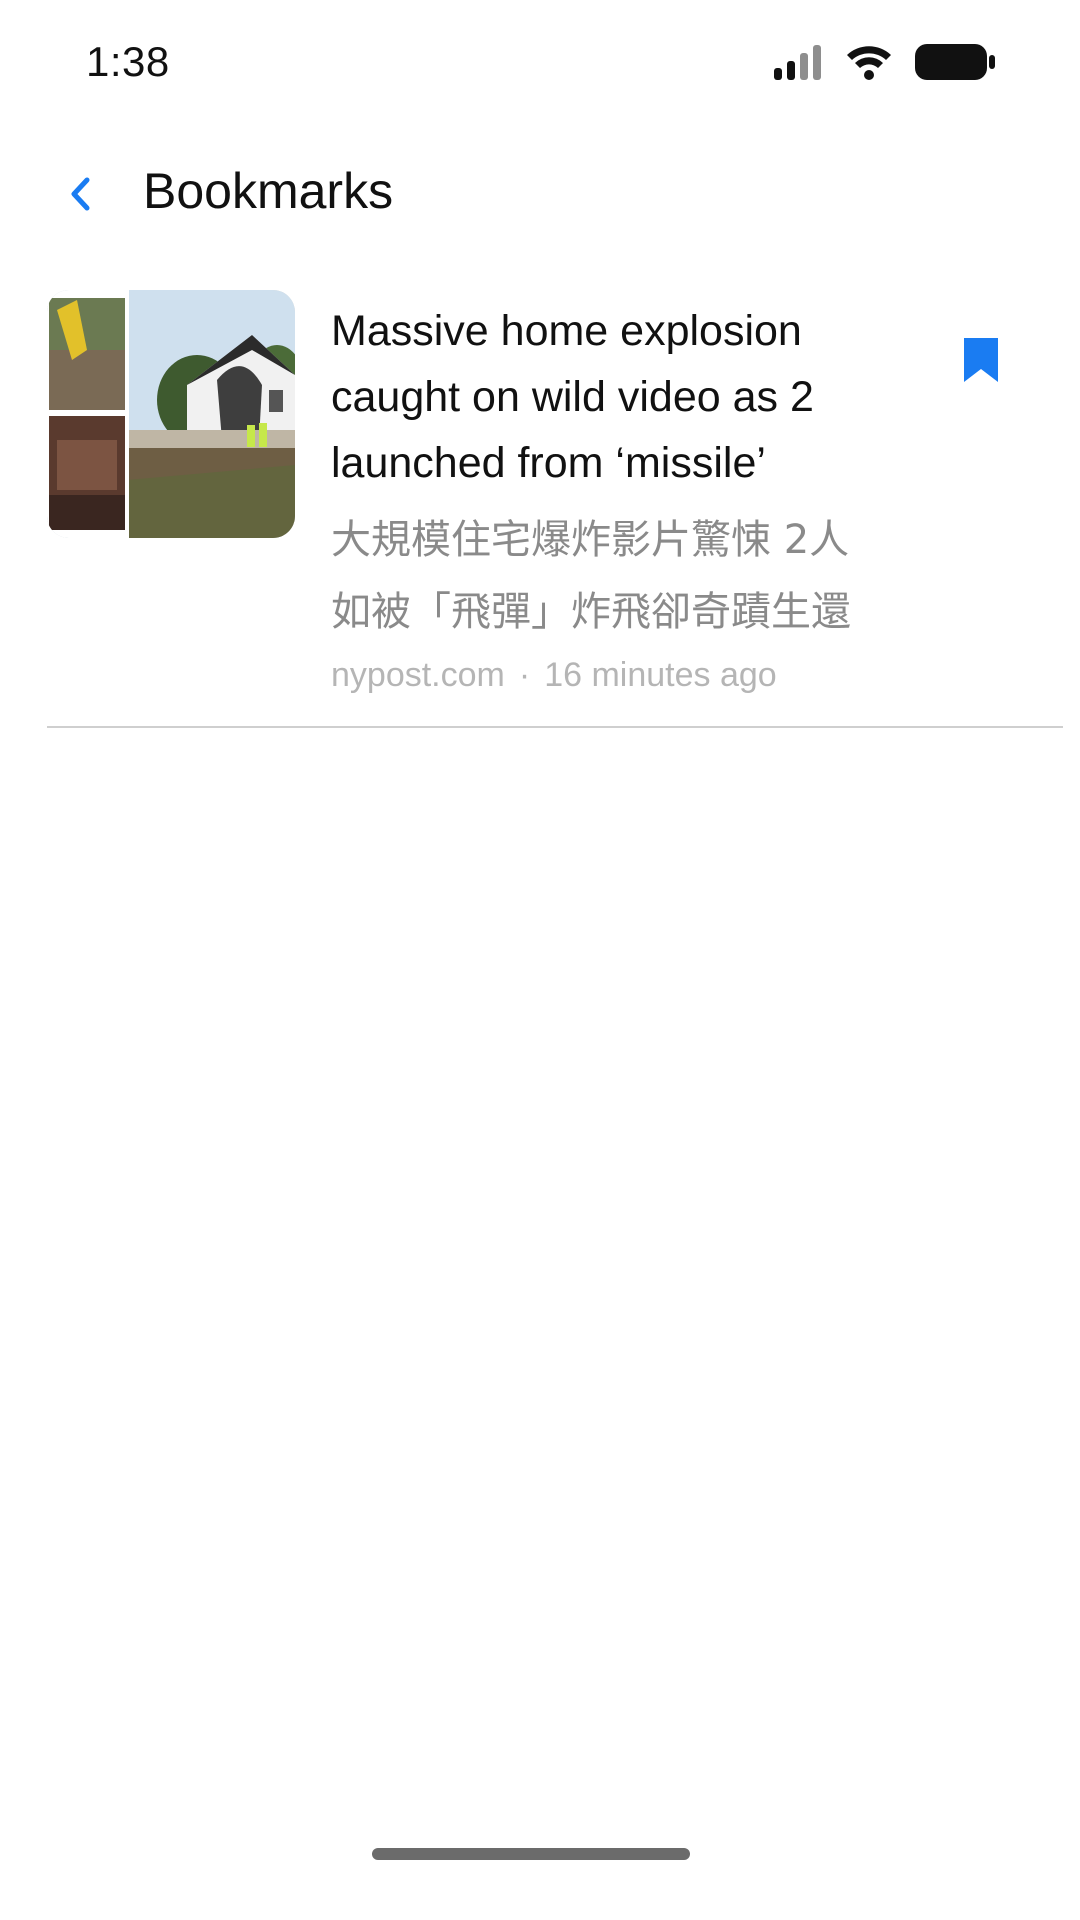 The height and width of the screenshot is (1920, 1080). I want to click on battery-icon, so click(955, 62).